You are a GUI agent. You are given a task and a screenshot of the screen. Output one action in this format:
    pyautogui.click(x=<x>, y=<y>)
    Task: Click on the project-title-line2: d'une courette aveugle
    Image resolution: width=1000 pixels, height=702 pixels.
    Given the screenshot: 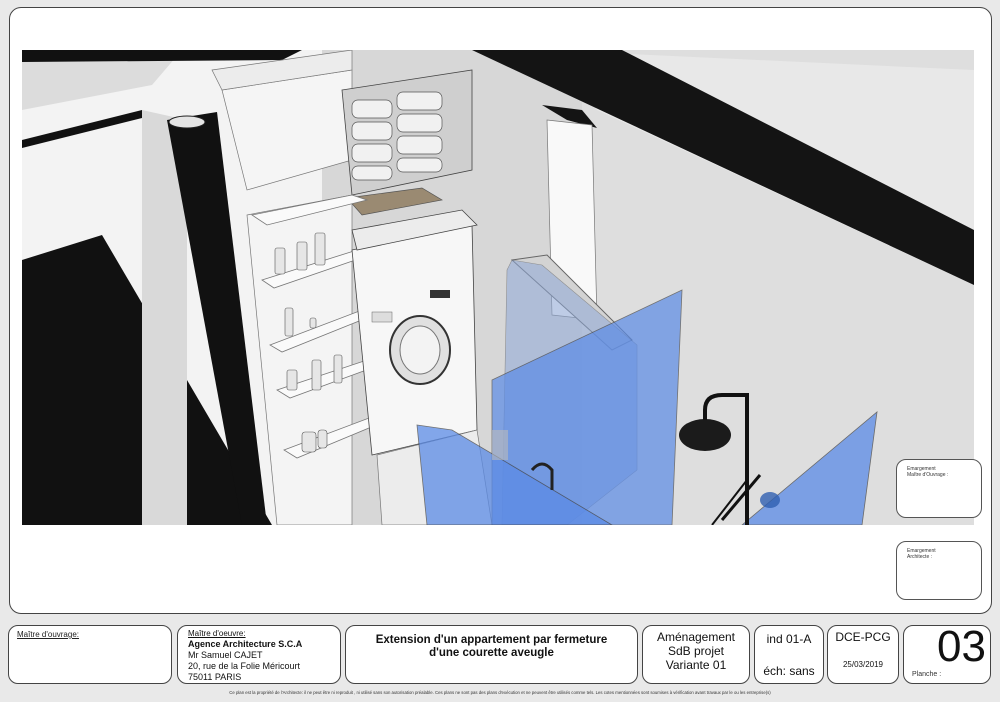 What is the action you would take?
    pyautogui.click(x=491, y=653)
    